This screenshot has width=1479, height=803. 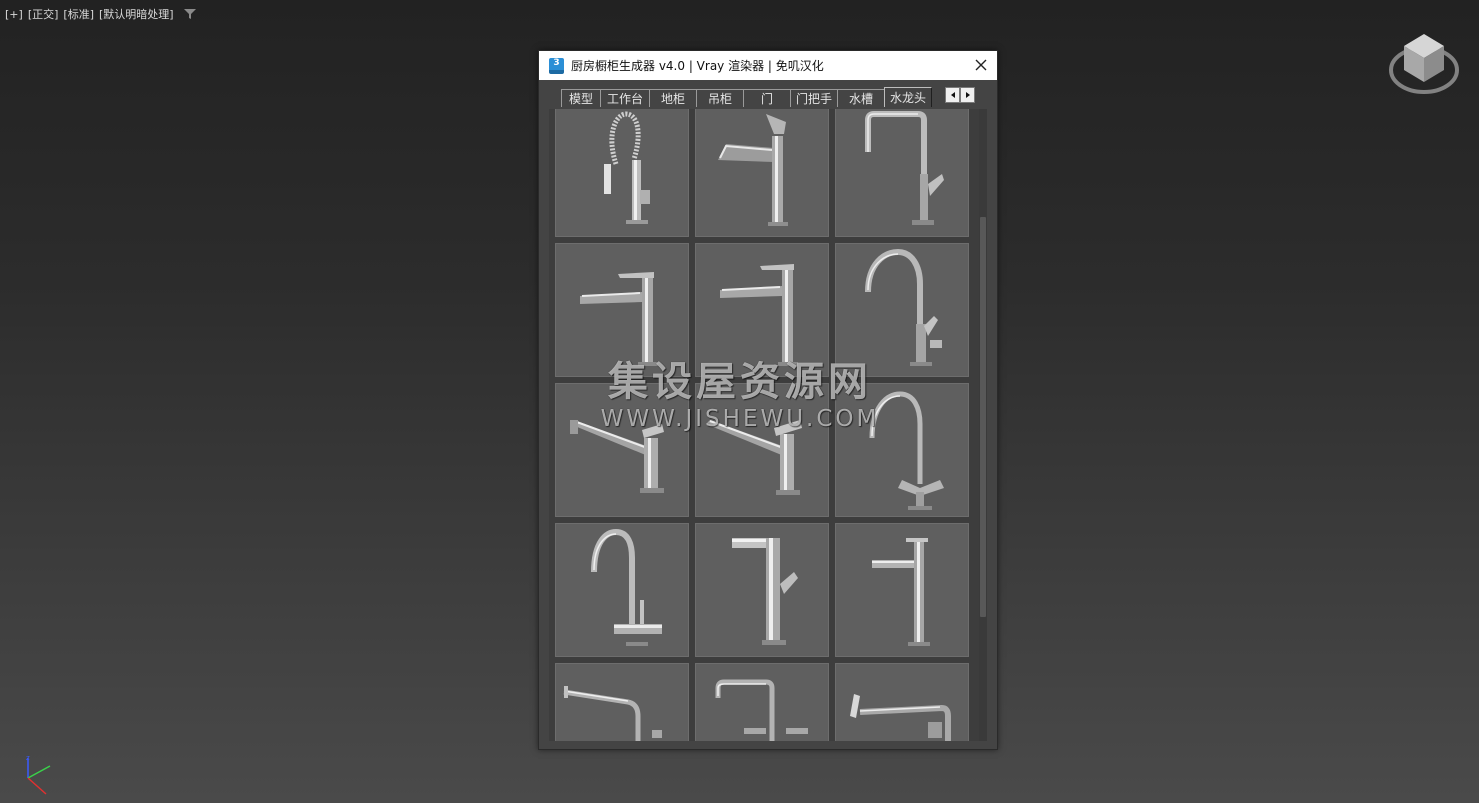 I want to click on tab-door-handle: 门把手, so click(x=814, y=98).